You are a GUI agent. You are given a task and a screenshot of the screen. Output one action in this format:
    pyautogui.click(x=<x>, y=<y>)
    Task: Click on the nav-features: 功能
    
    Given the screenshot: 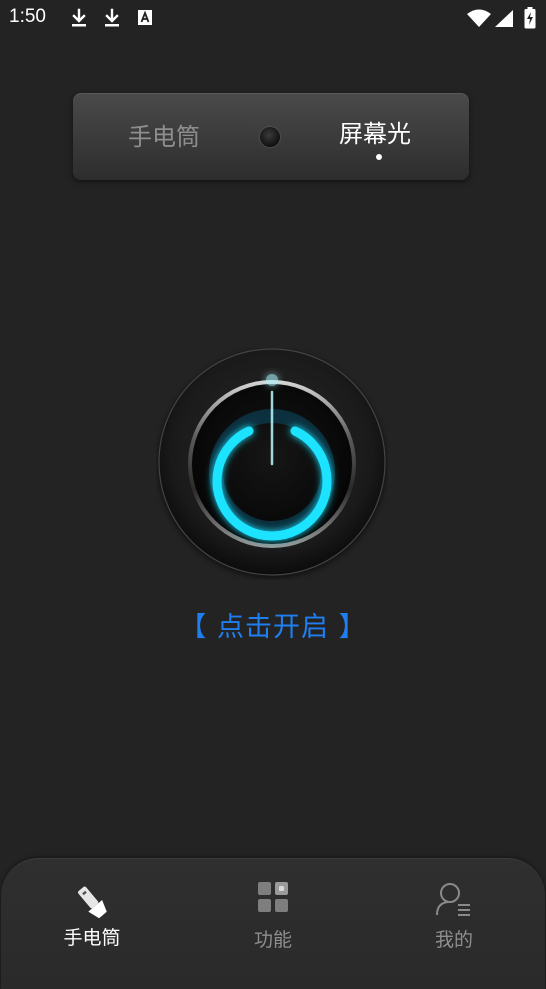 What is the action you would take?
    pyautogui.click(x=273, y=914)
    